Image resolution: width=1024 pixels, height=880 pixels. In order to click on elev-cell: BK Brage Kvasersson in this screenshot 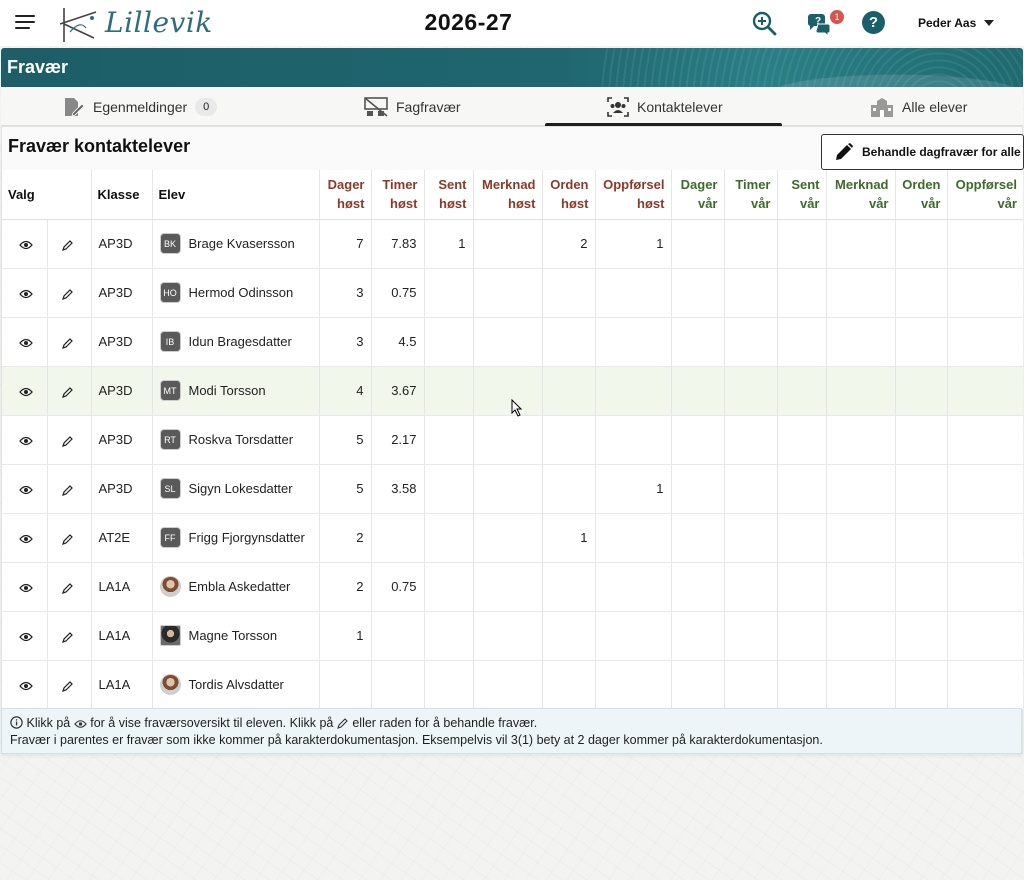, I will do `click(235, 244)`.